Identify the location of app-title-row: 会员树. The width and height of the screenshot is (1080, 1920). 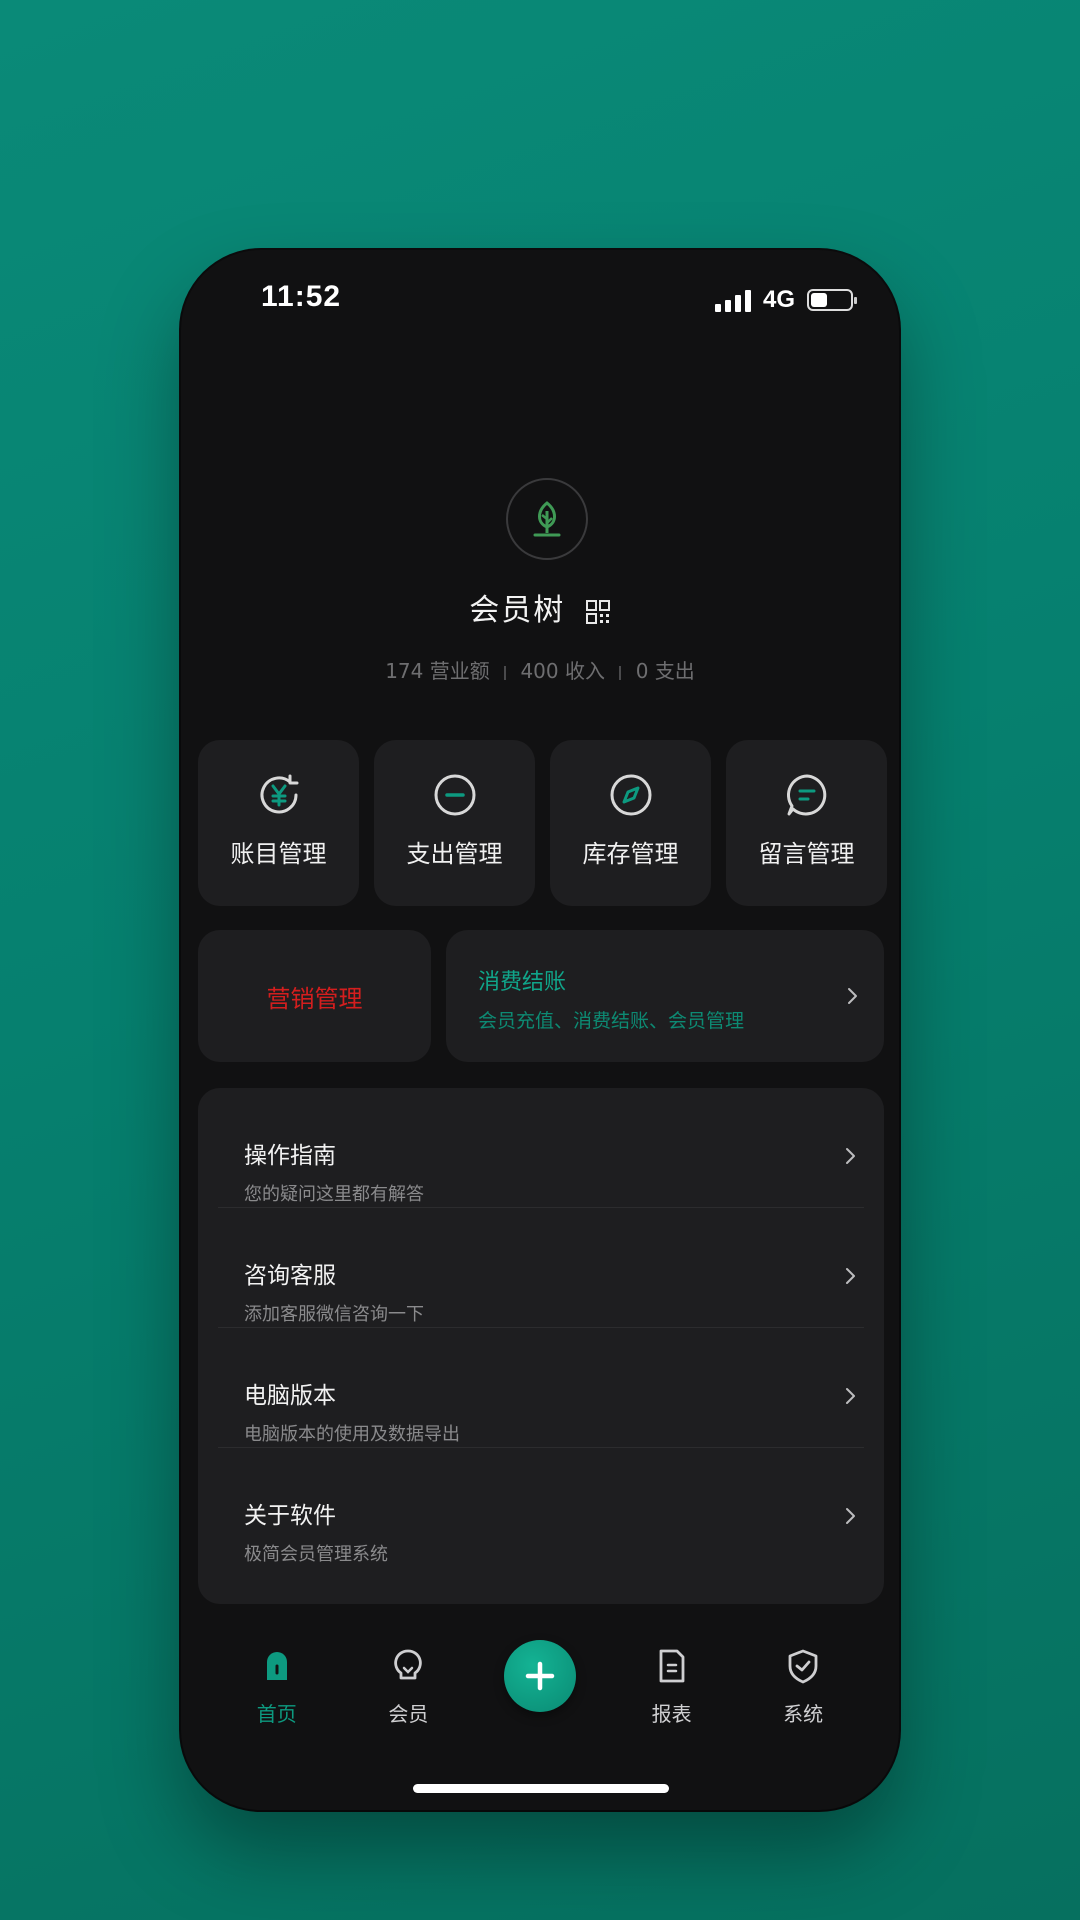
(540, 607).